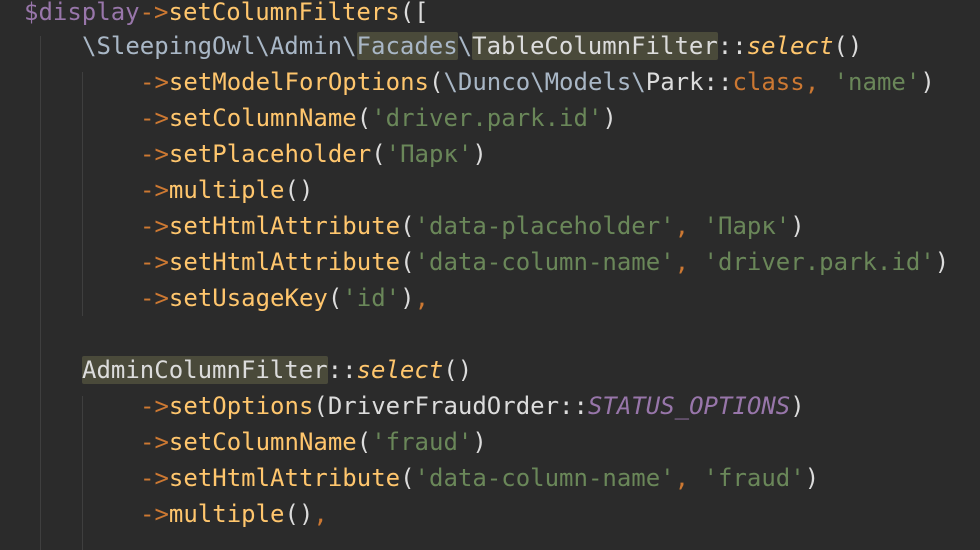 The image size is (980, 550). I want to click on method-token: setModelForOptions, so click(298, 82).